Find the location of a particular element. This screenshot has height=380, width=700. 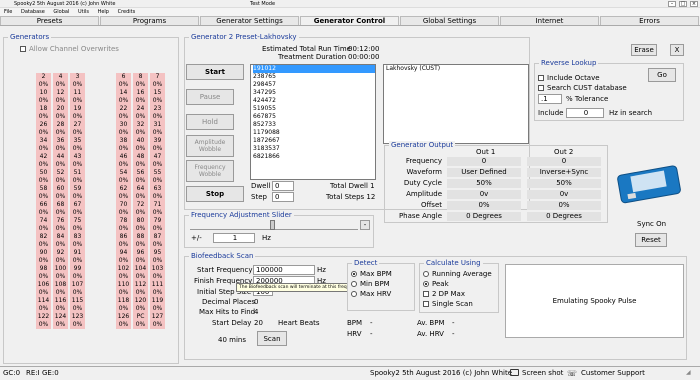

screenshot-button: Screen shot is located at coordinates (542, 373).